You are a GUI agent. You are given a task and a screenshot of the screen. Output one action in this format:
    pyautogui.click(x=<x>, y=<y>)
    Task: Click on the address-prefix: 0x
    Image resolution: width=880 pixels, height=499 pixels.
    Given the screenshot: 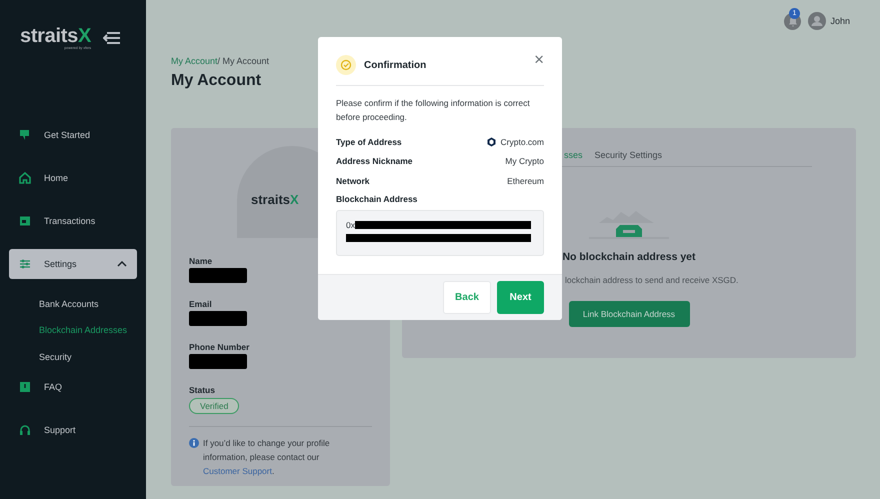 What is the action you would take?
    pyautogui.click(x=350, y=225)
    